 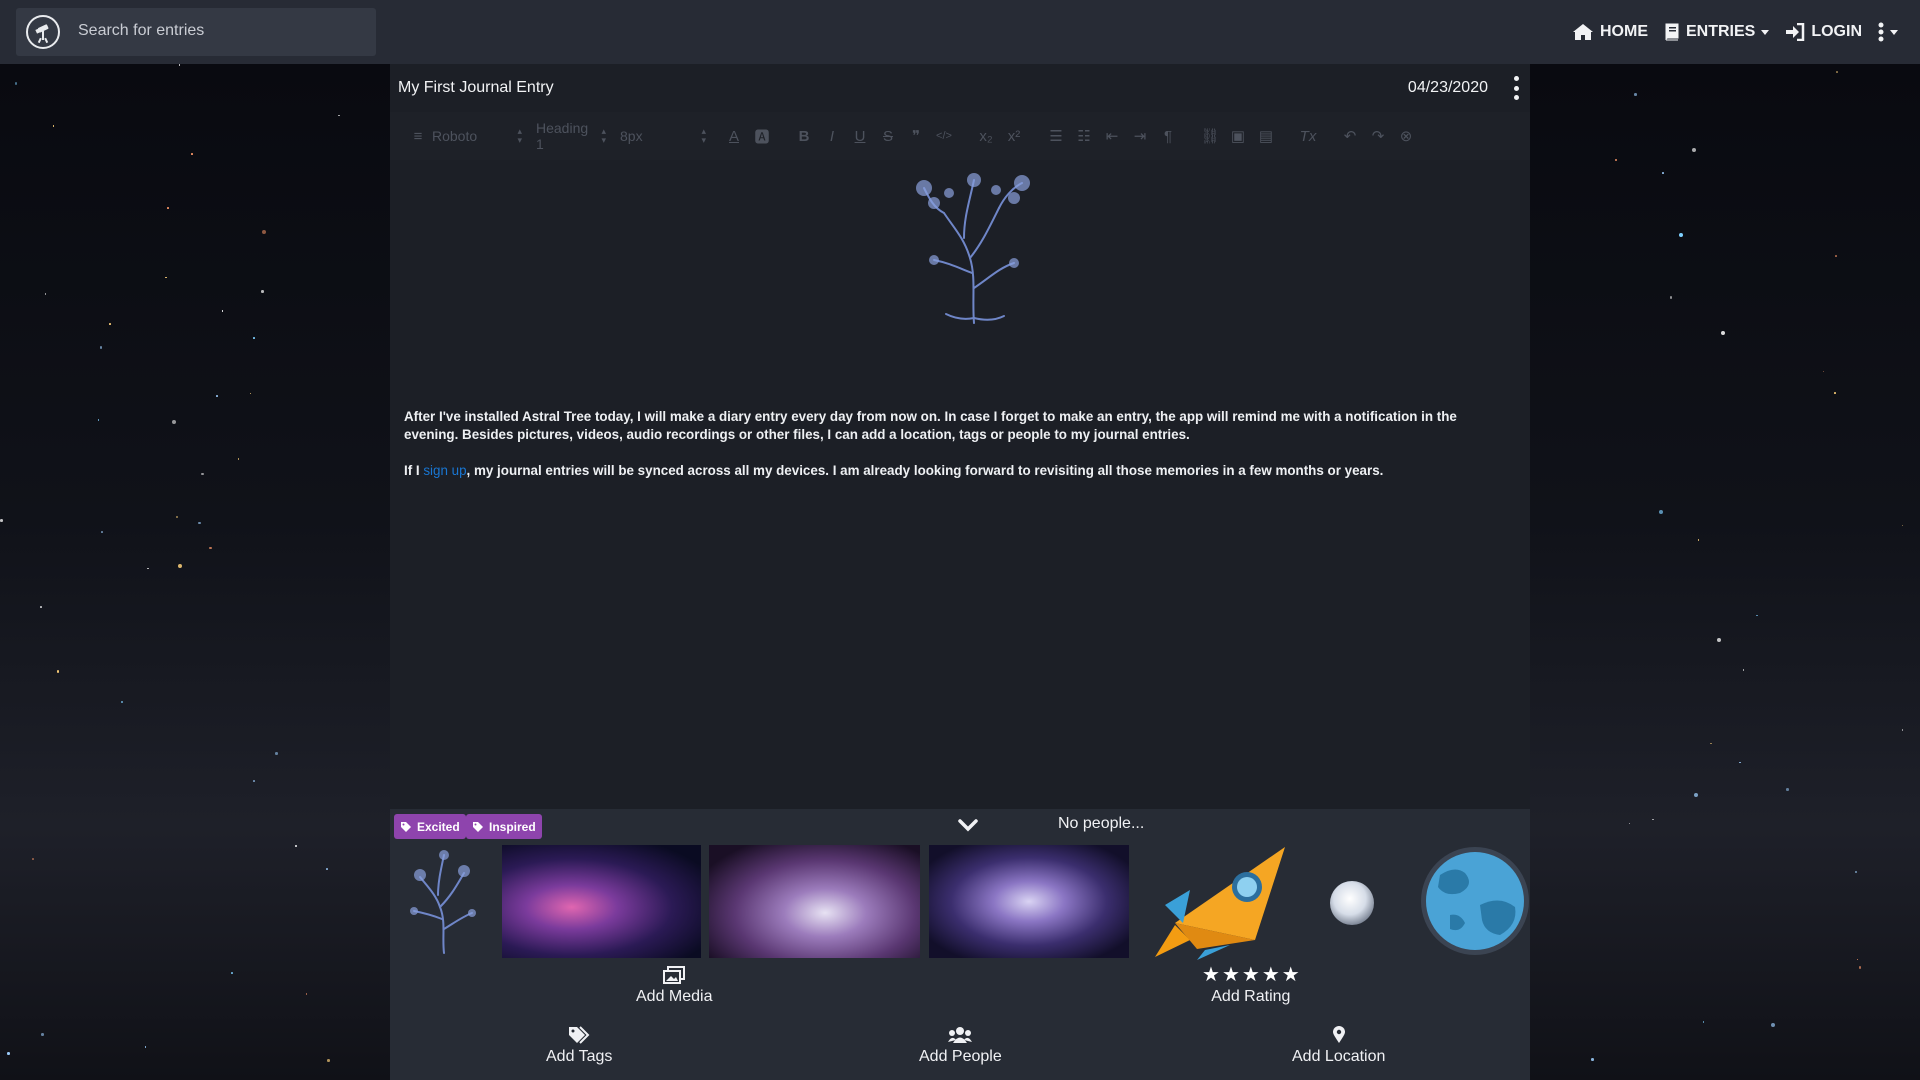 I want to click on rating-stars: ★ ★ ★ ★ ★, so click(x=1251, y=975).